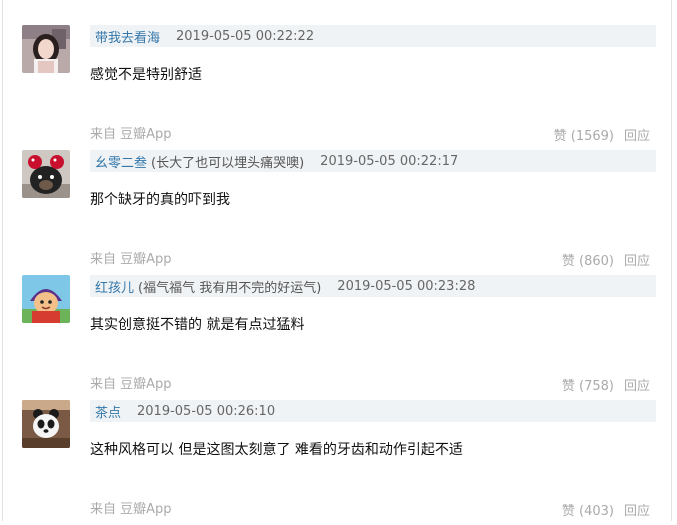 This screenshot has height=525, width=677. What do you see at coordinates (108, 411) in the screenshot?
I see `author-link: 茶点` at bounding box center [108, 411].